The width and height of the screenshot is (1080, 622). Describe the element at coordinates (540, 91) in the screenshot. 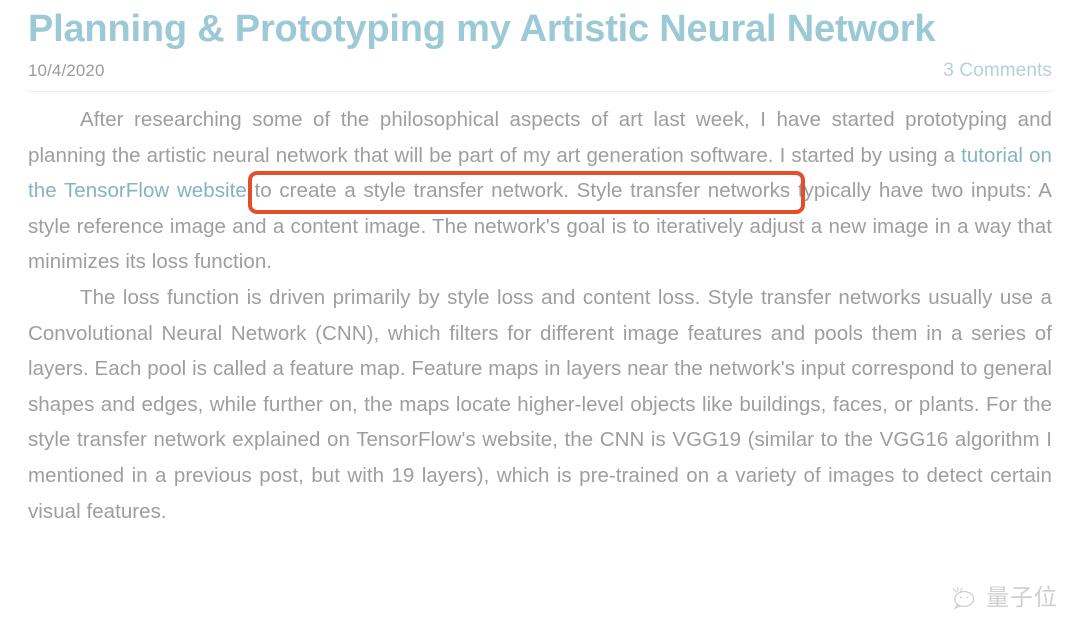

I see `header-divider` at that location.